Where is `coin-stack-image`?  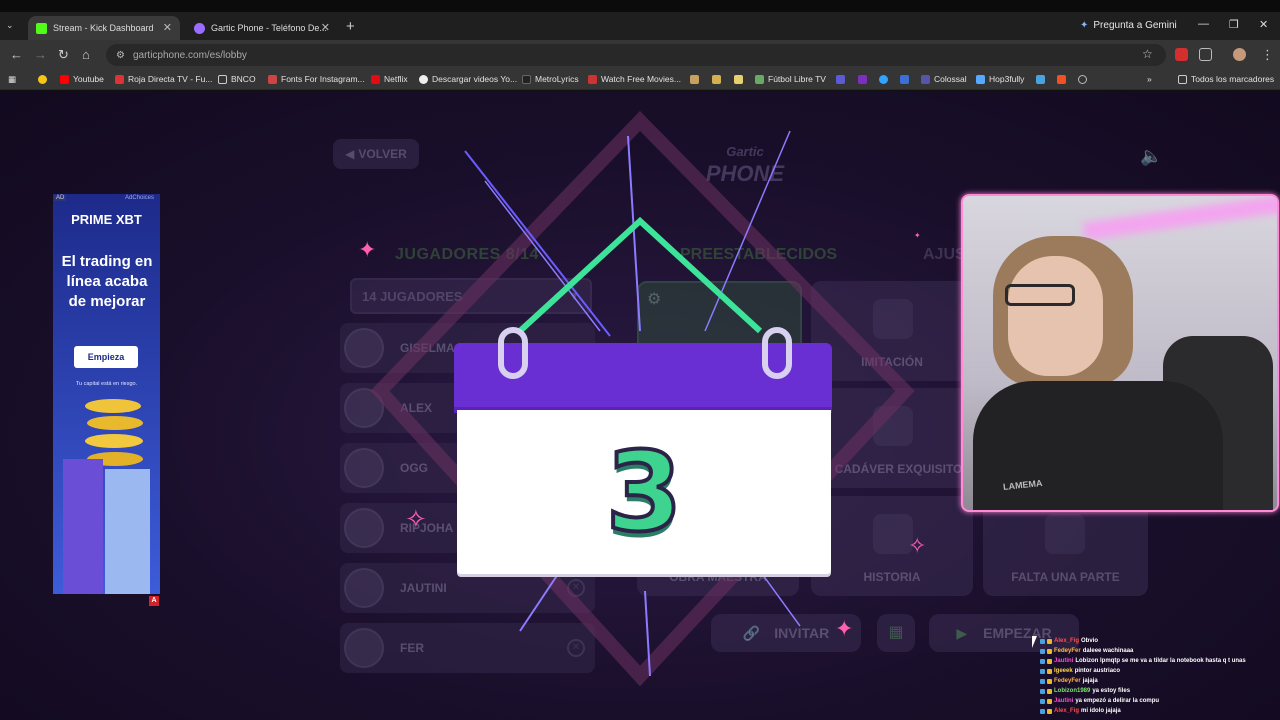 coin-stack-image is located at coordinates (83, 526).